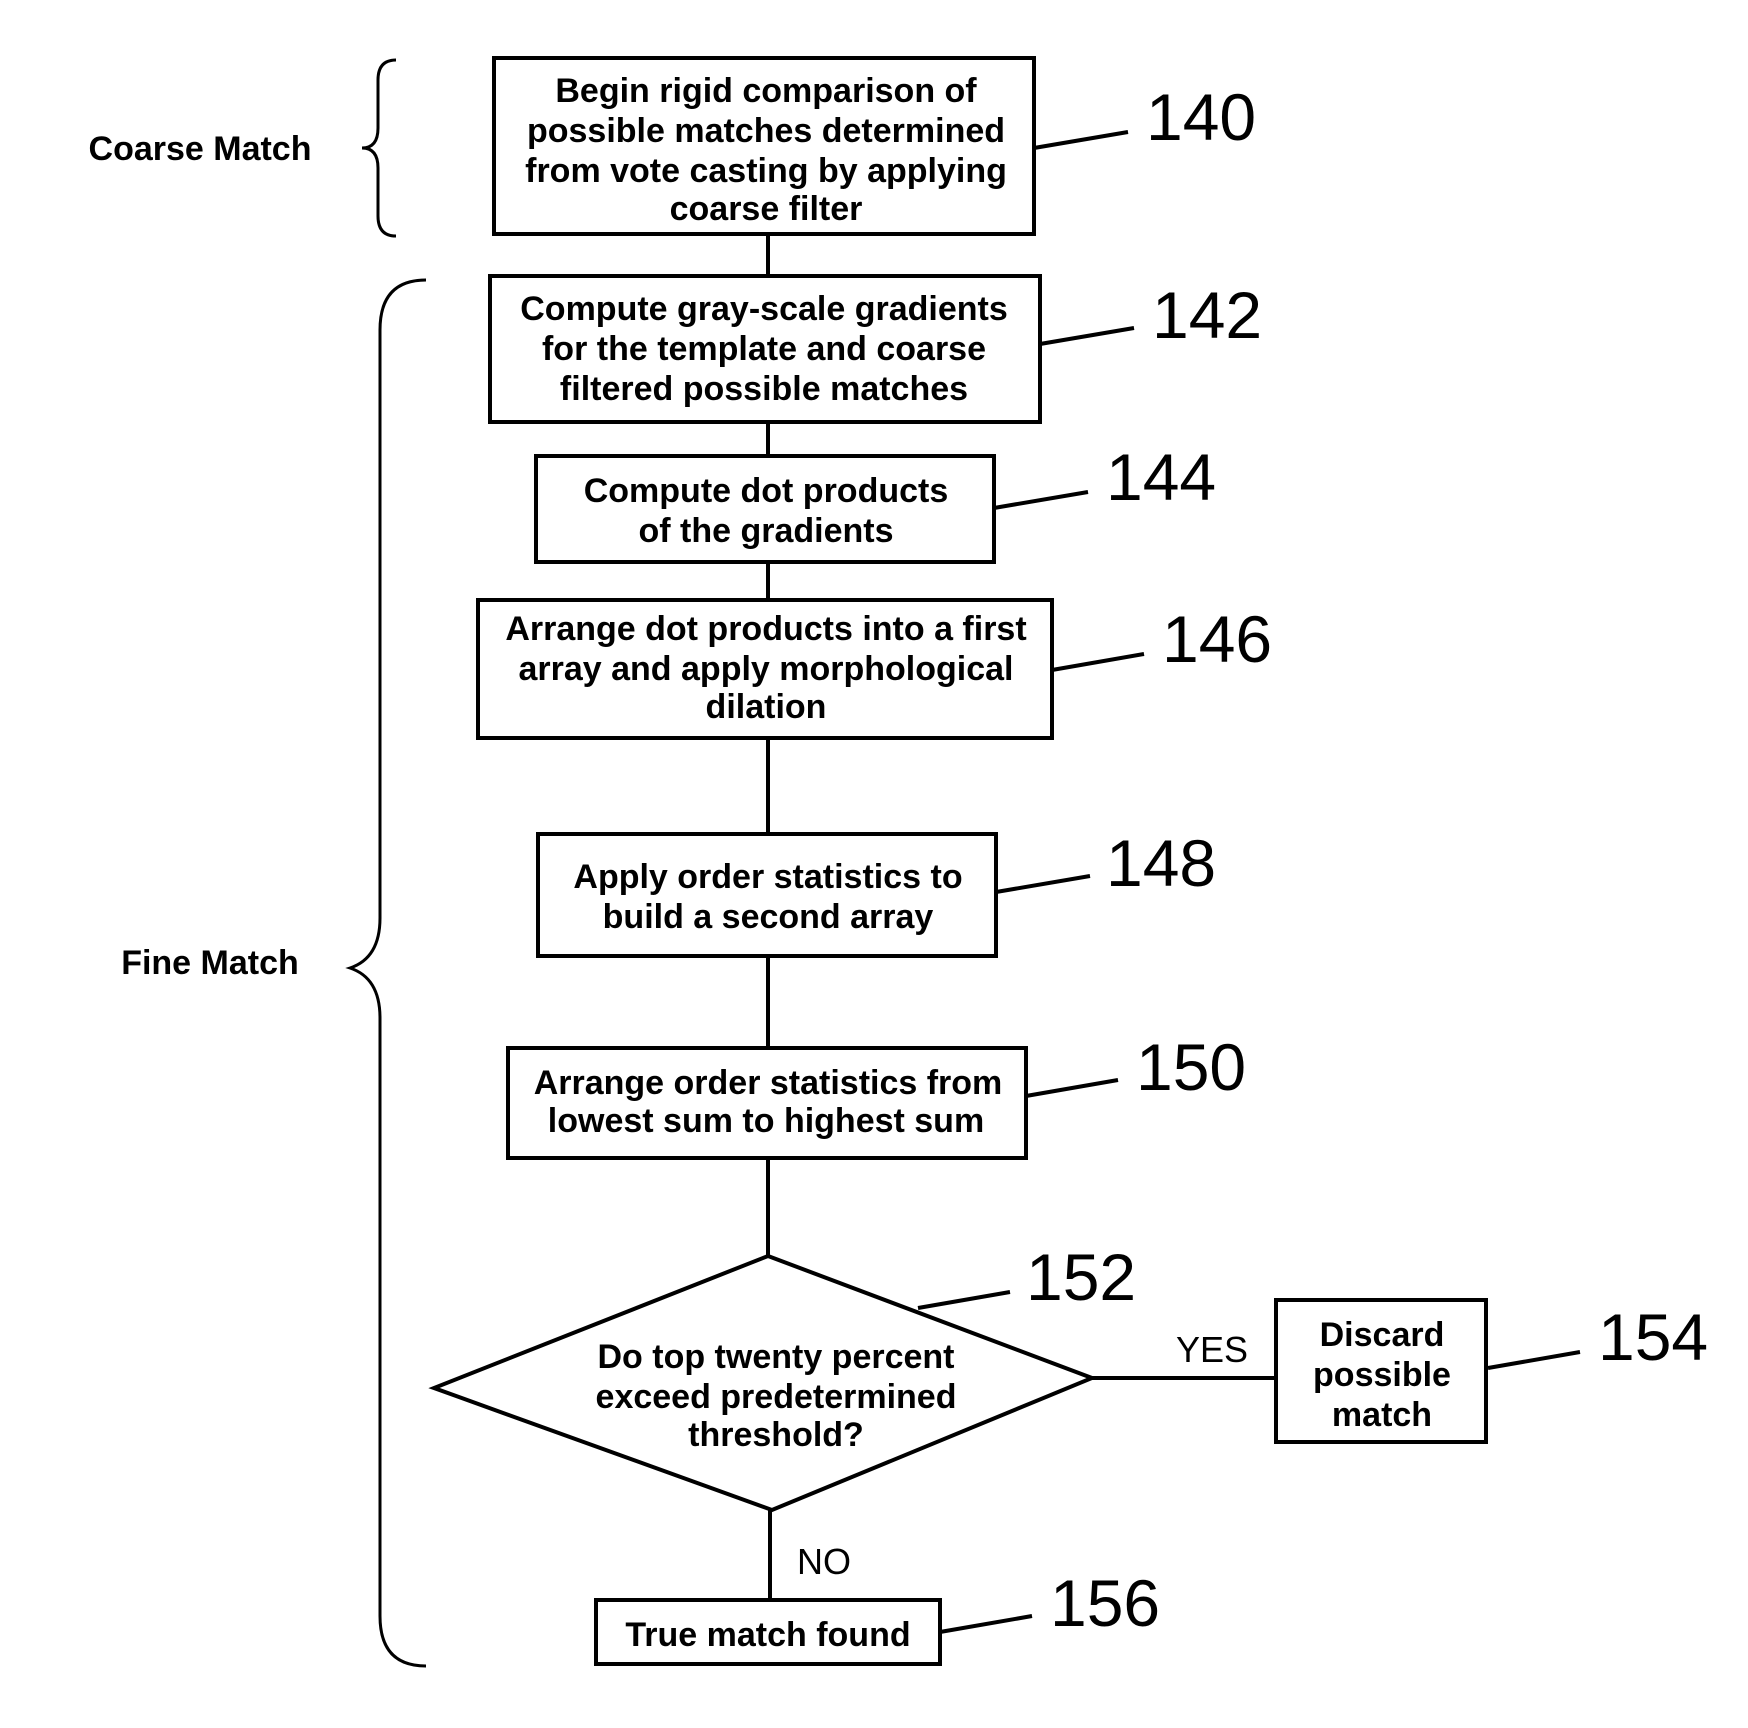 This screenshot has height=1728, width=1748. What do you see at coordinates (1161, 477) in the screenshot?
I see `ref-144: 144` at bounding box center [1161, 477].